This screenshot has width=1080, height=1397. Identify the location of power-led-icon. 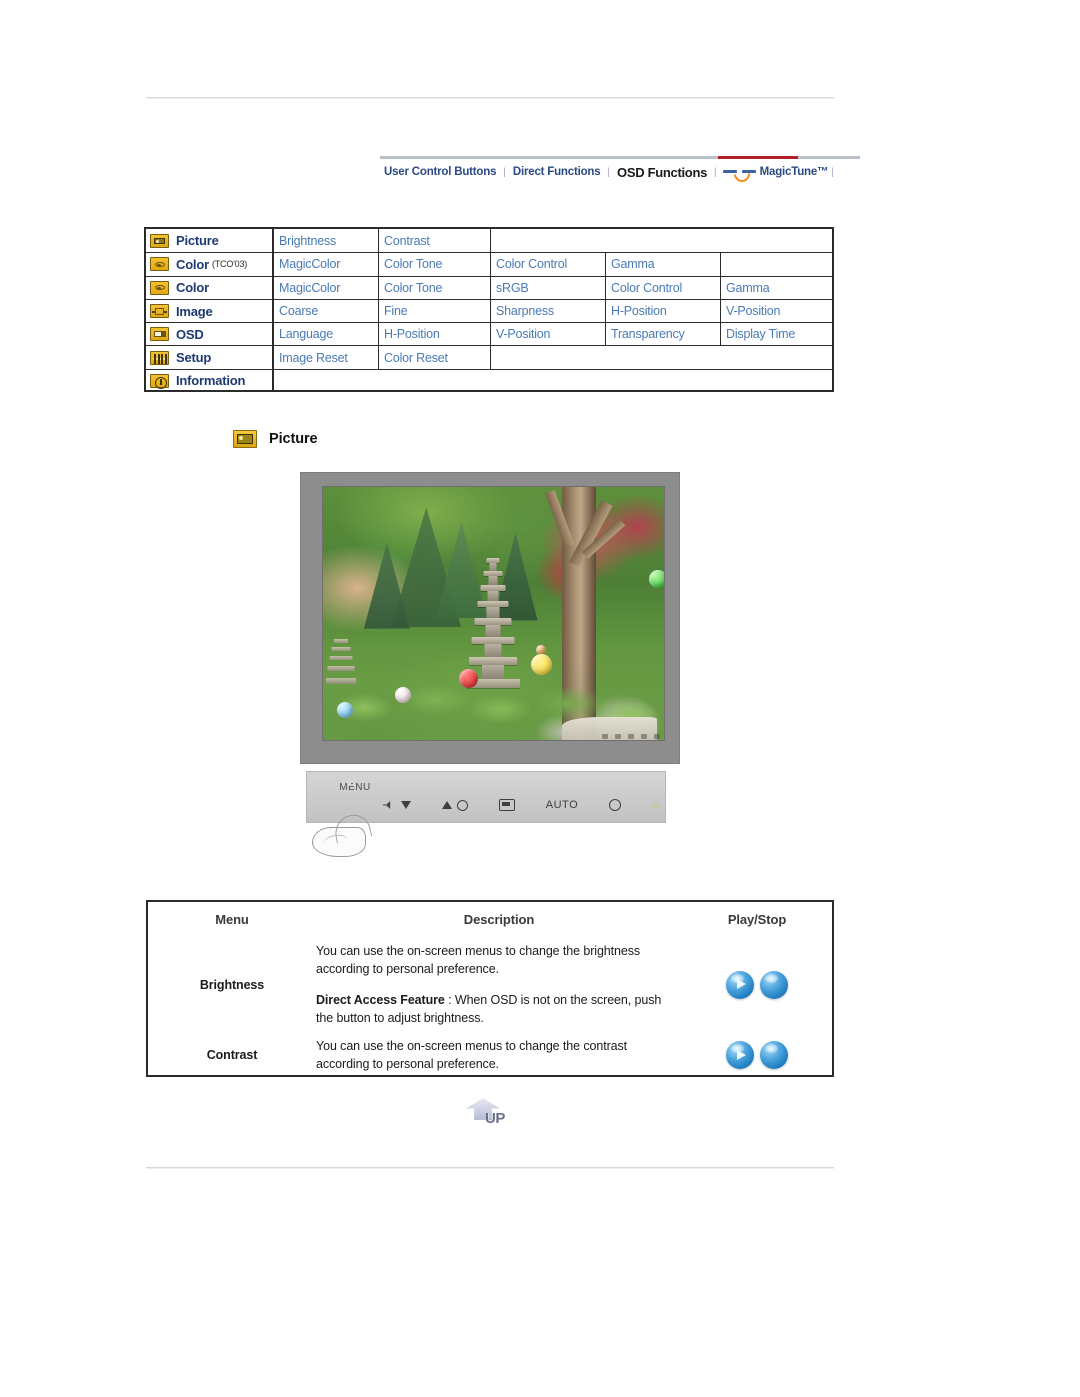
(655, 805).